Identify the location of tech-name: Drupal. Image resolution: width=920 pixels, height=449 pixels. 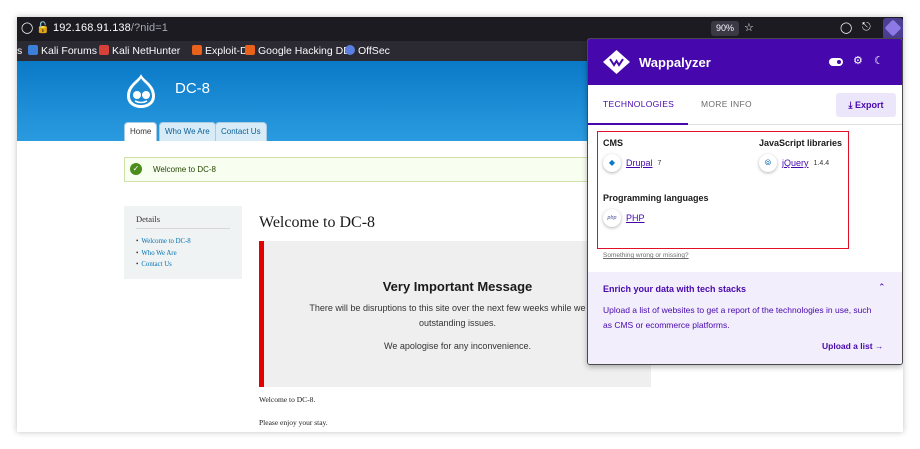
(639, 163).